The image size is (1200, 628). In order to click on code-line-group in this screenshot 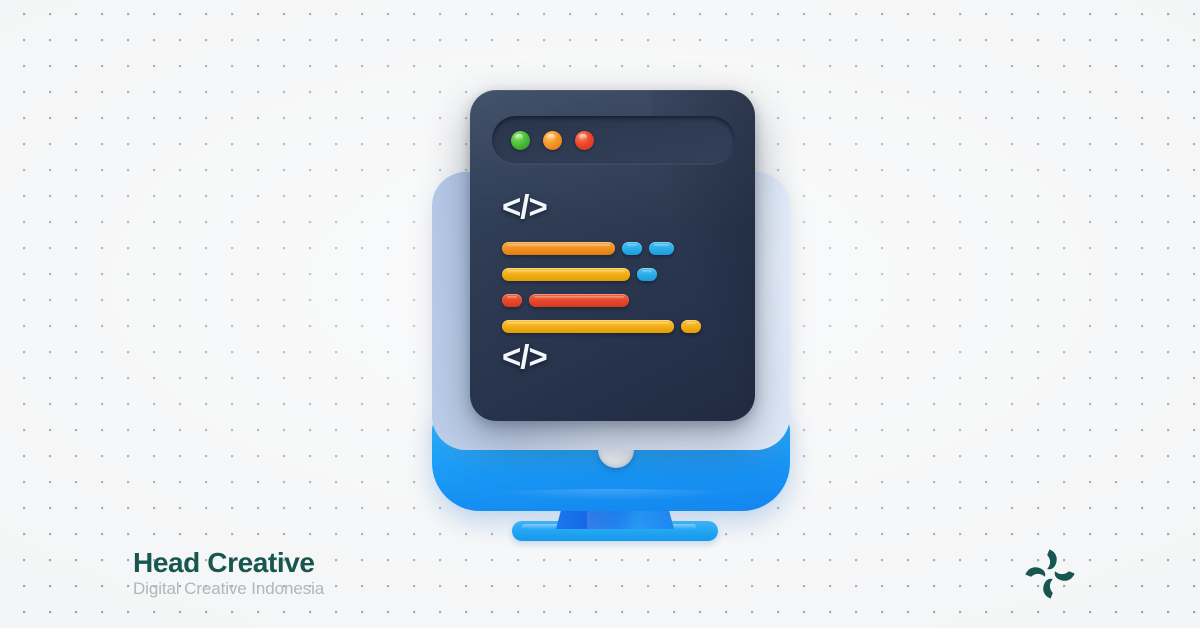, I will do `click(612, 294)`.